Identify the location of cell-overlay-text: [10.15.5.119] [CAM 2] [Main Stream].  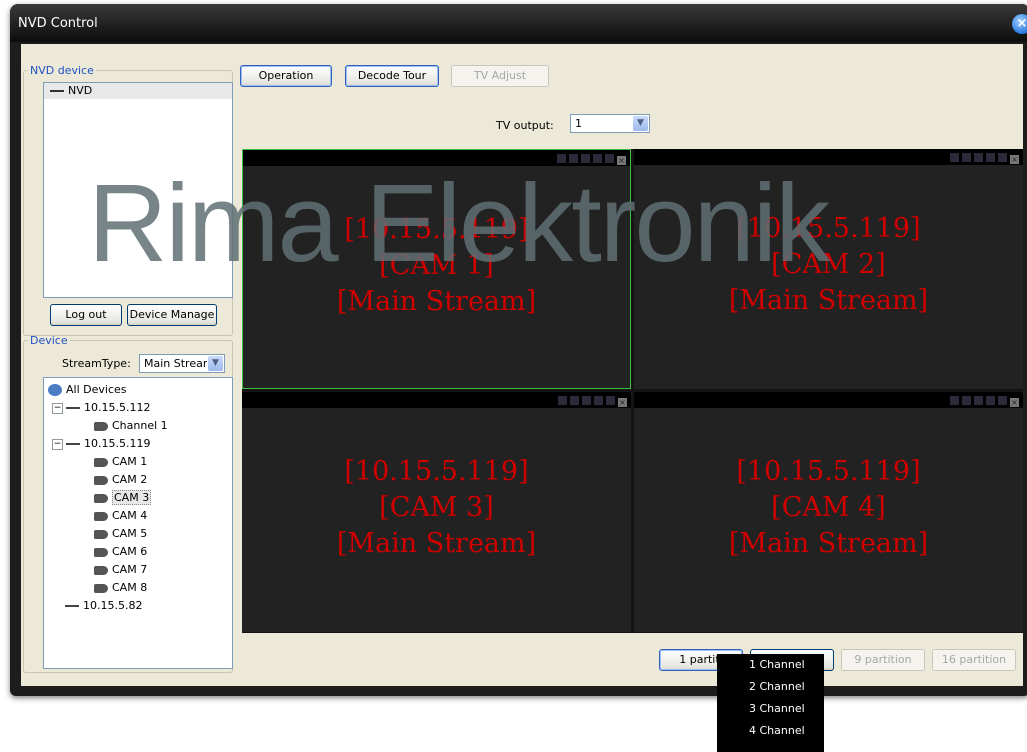
(828, 265).